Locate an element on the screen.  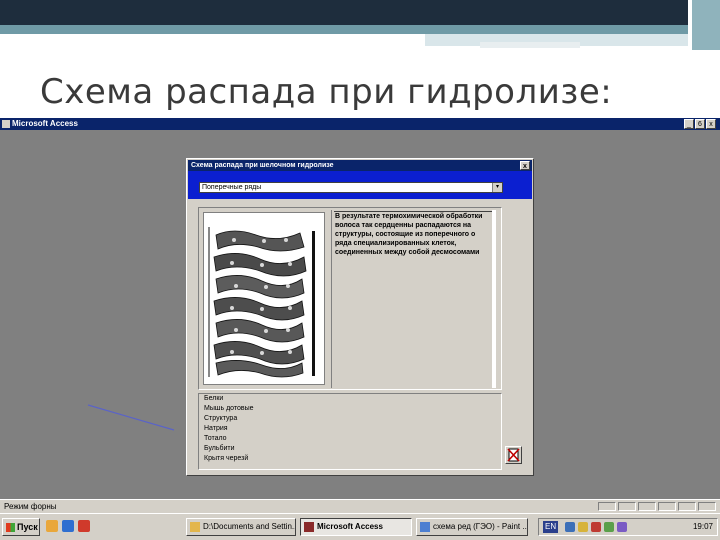
status-text: Режим форны is located at coordinates (30, 506).